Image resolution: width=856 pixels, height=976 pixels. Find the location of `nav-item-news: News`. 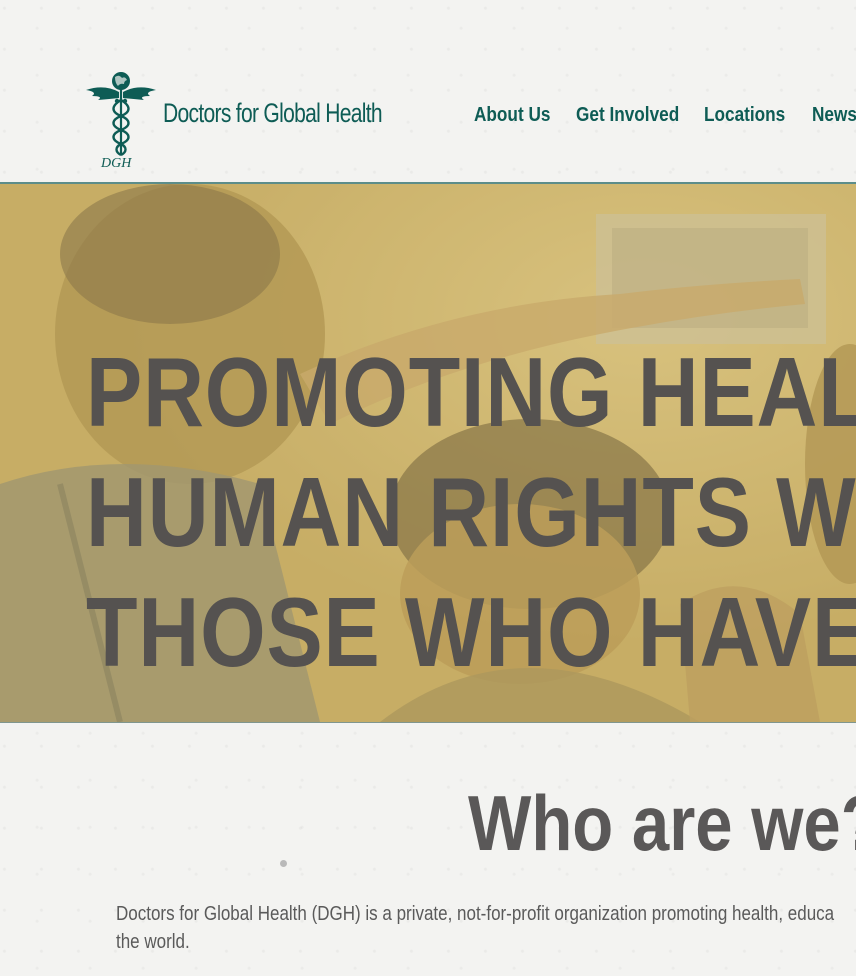

nav-item-news: News is located at coordinates (834, 115).